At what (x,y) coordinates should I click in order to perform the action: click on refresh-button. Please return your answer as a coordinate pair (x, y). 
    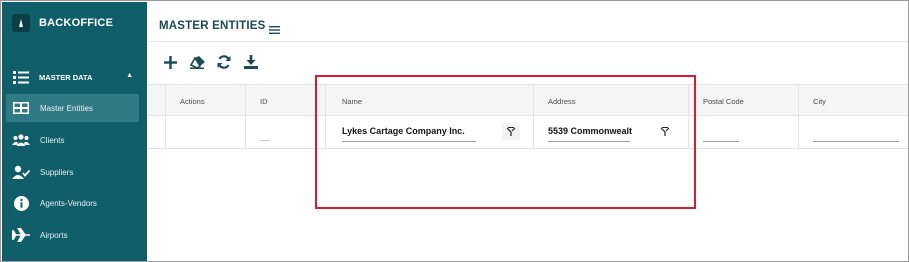
    Looking at the image, I should click on (224, 62).